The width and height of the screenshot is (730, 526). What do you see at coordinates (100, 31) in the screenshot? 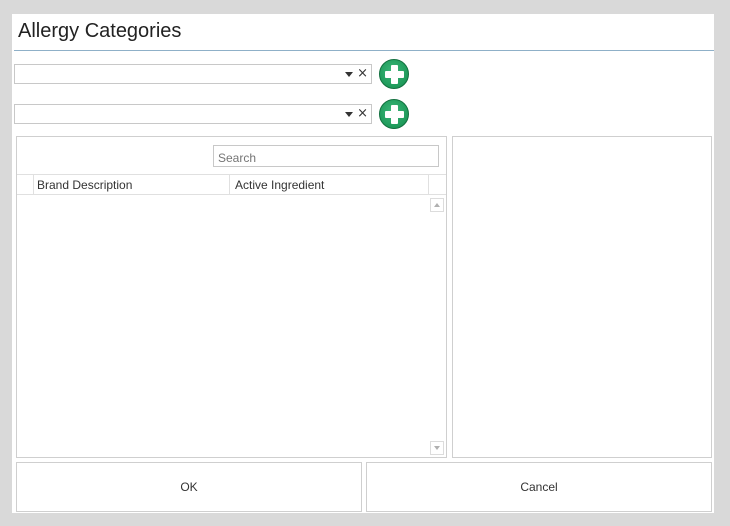
I see `dialog-title: Allergy Categories` at bounding box center [100, 31].